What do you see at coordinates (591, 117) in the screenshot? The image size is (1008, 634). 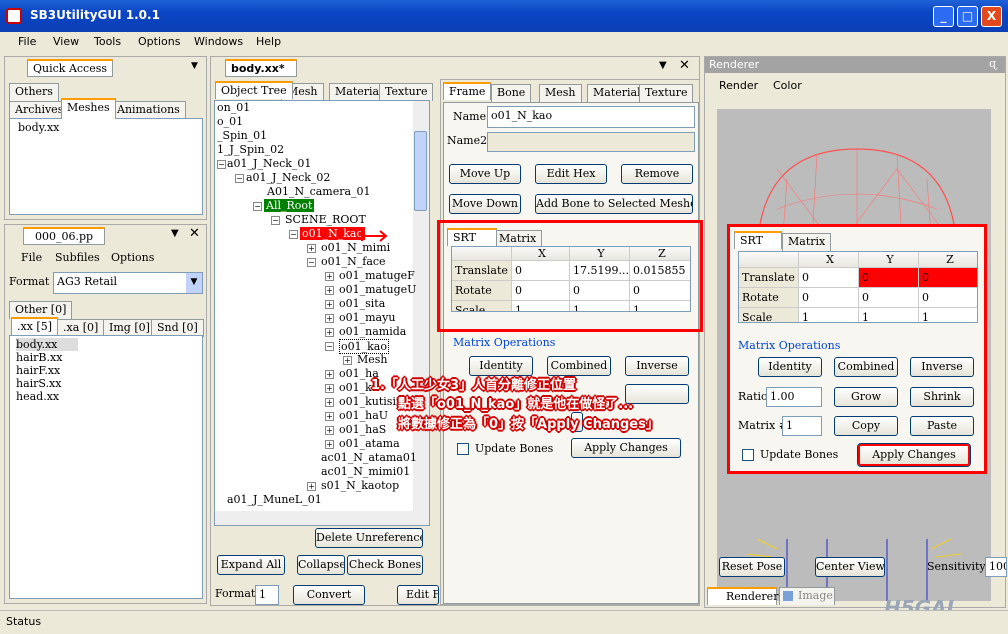 I see `name-field: o01_N_kao` at bounding box center [591, 117].